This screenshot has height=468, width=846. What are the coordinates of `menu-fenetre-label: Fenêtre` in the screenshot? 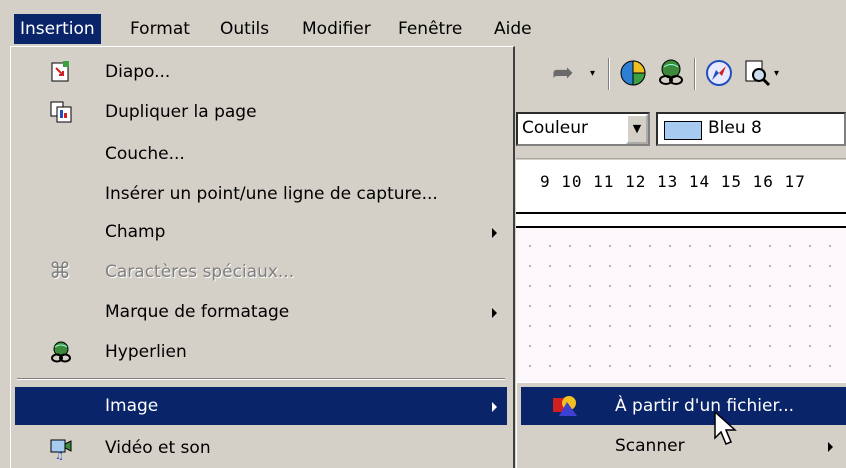 It's located at (430, 29).